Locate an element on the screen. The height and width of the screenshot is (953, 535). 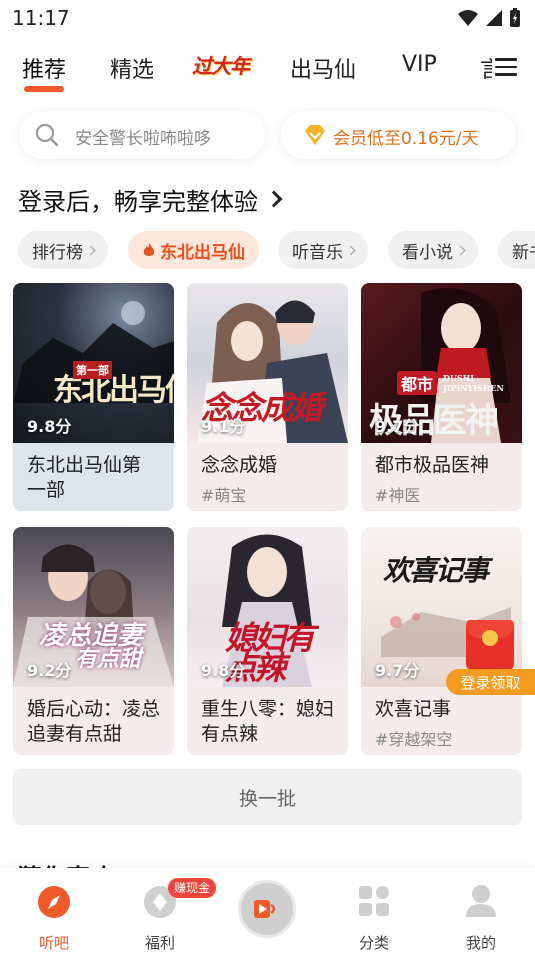
login-prompt-text: 登录后，畅享完整体验 is located at coordinates (138, 201).